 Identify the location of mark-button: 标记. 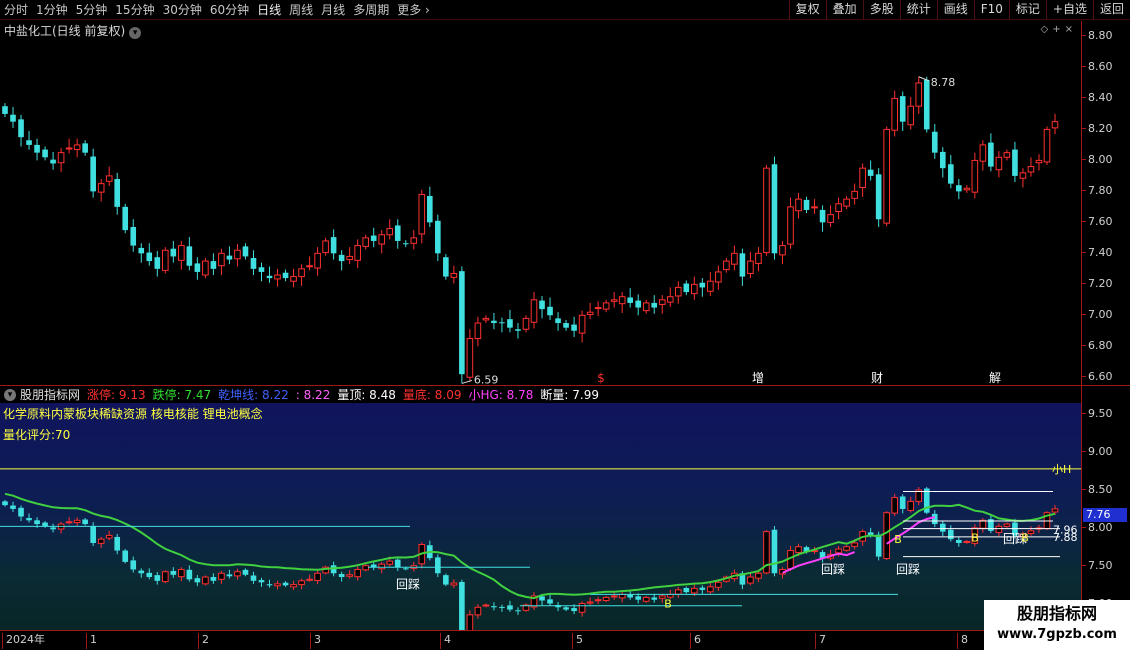
(1027, 10).